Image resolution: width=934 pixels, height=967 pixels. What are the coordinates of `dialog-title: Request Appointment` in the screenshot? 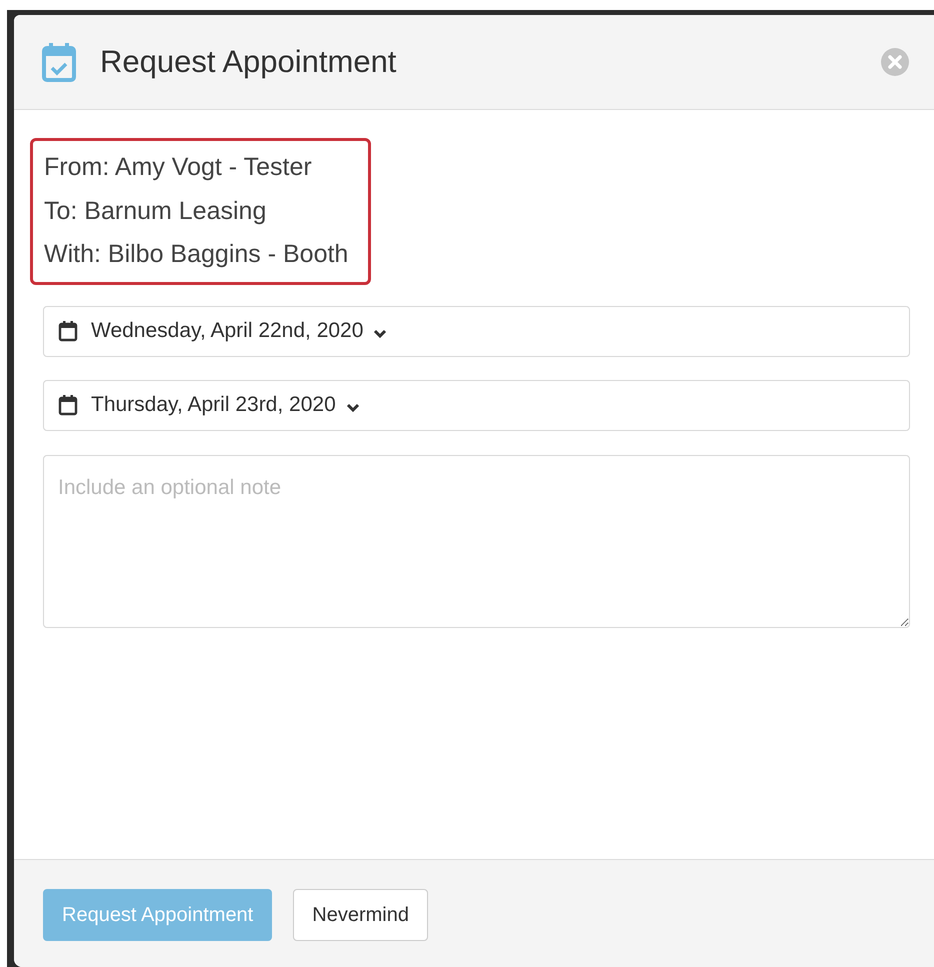 It's located at (249, 62).